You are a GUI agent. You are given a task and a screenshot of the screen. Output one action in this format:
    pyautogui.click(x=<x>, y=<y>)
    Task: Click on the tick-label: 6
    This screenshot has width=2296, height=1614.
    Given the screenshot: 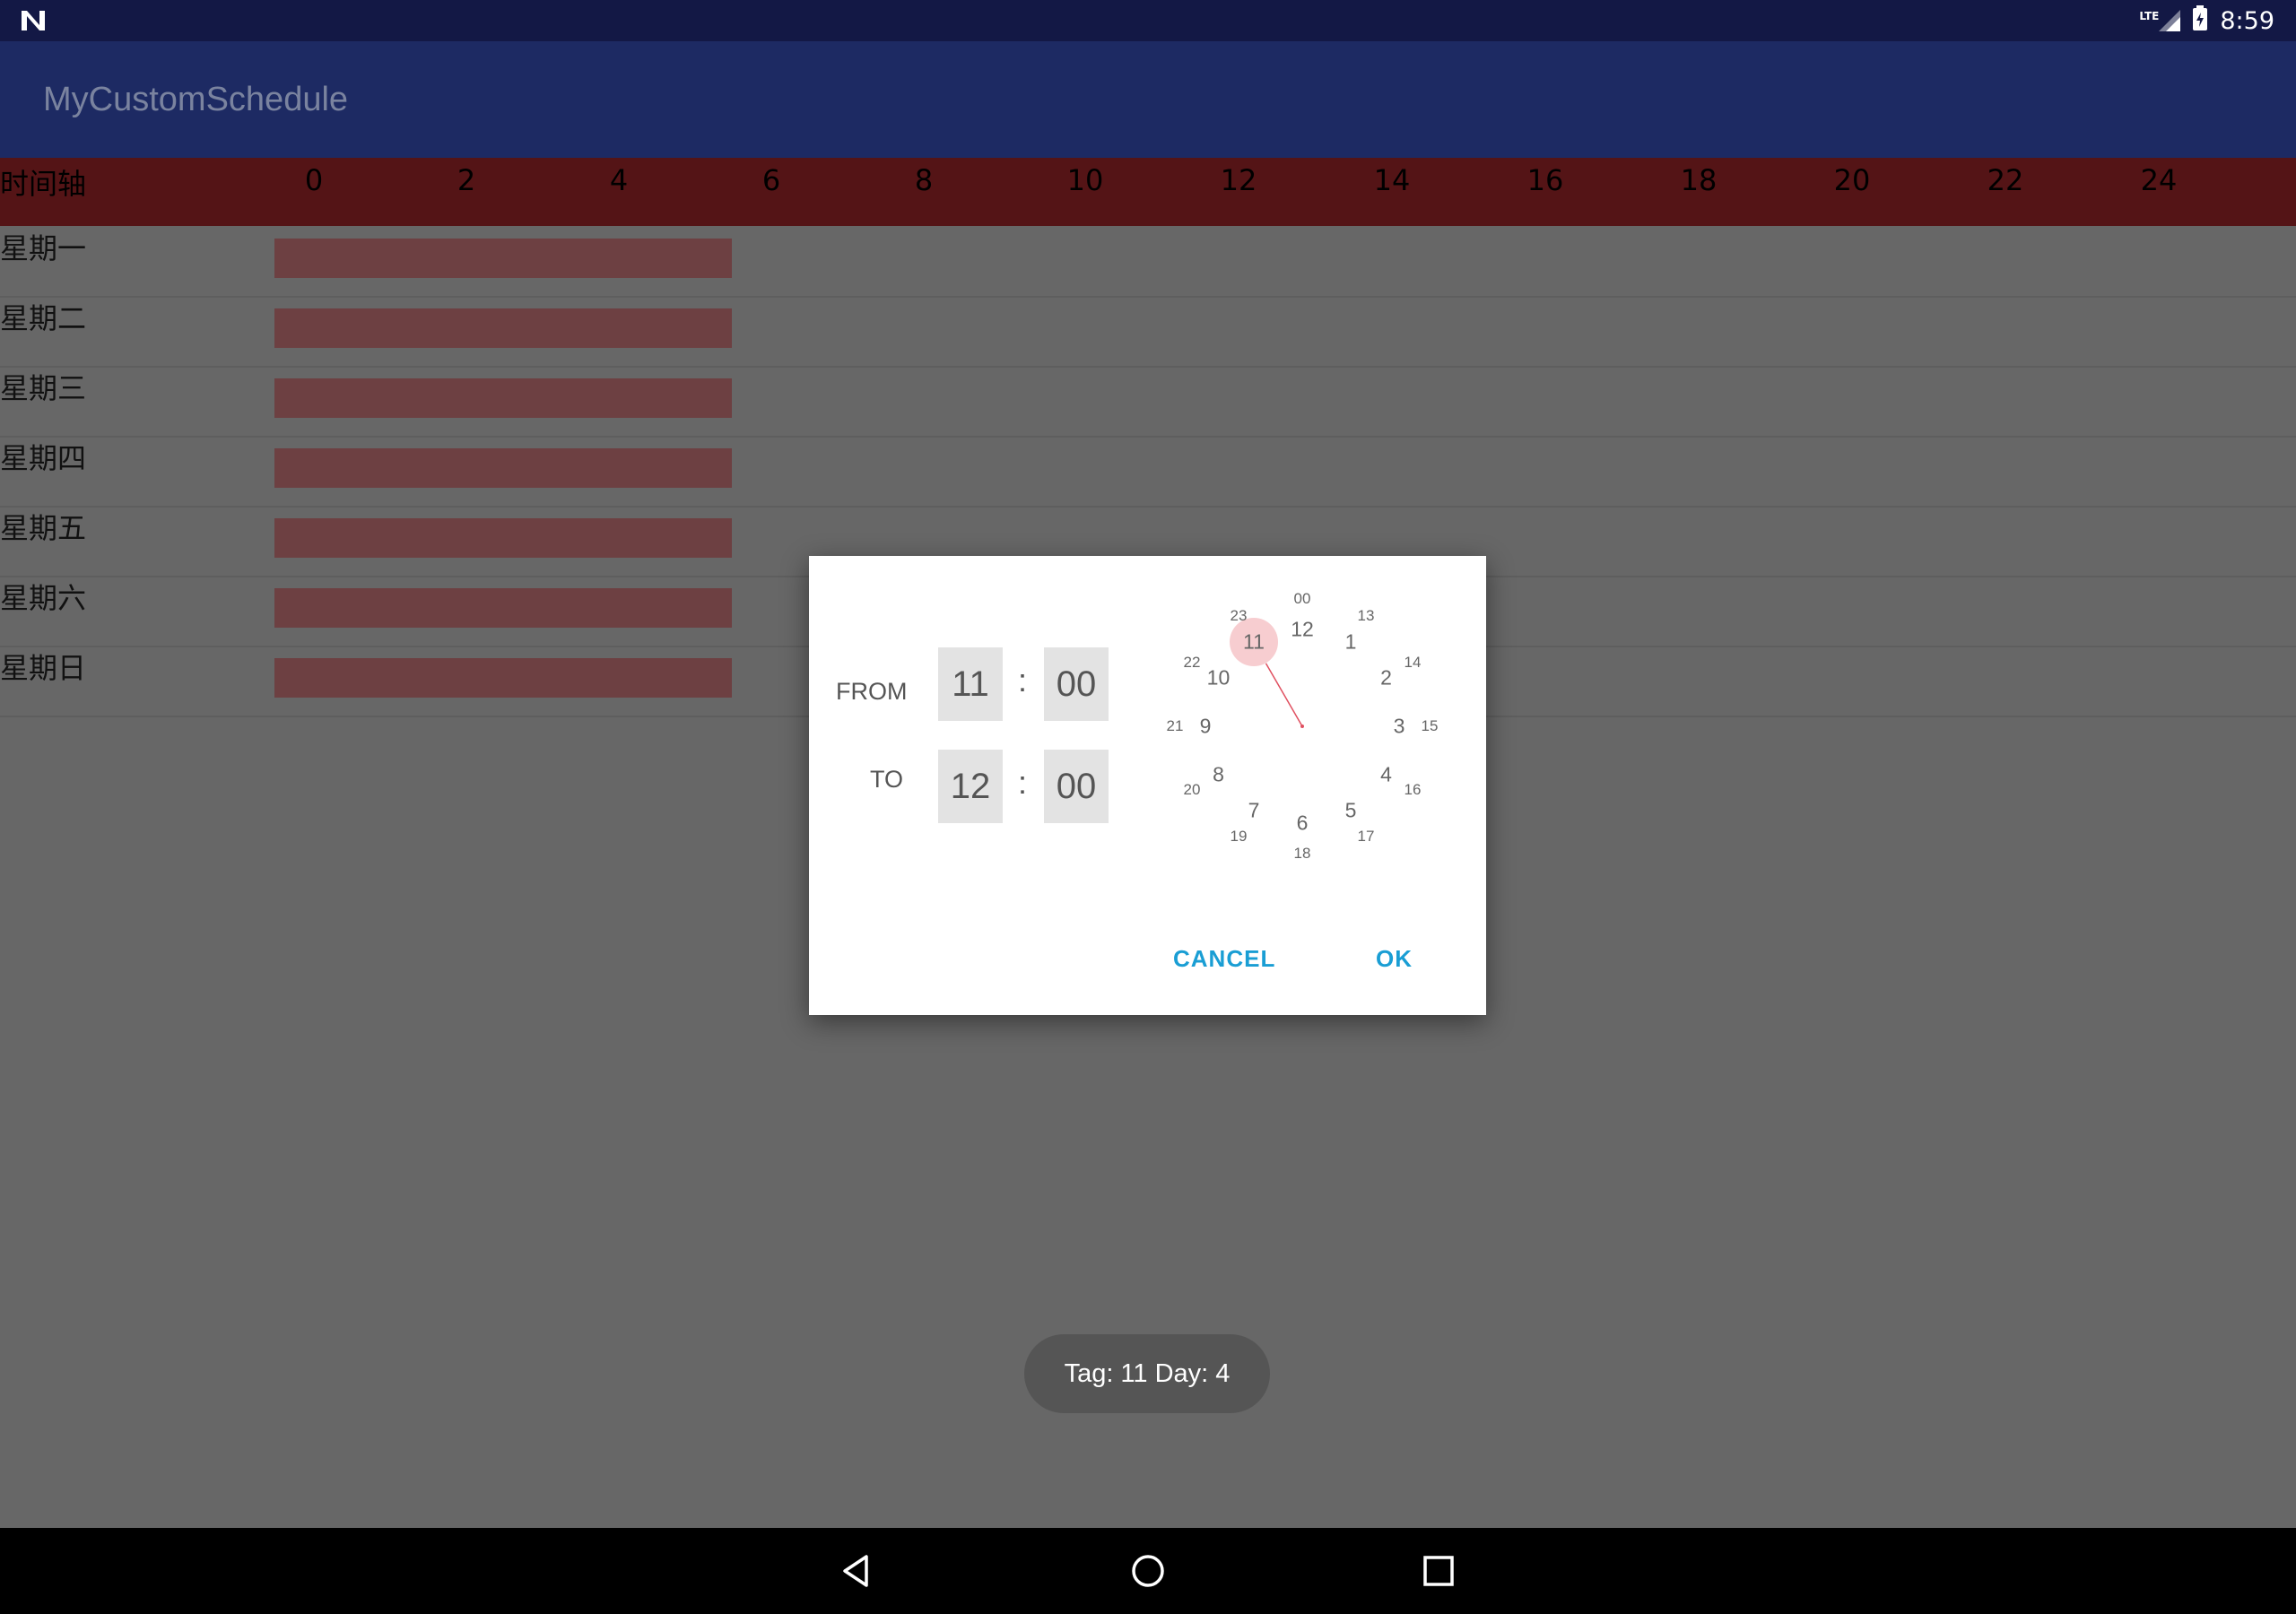 What is the action you would take?
    pyautogui.click(x=771, y=180)
    